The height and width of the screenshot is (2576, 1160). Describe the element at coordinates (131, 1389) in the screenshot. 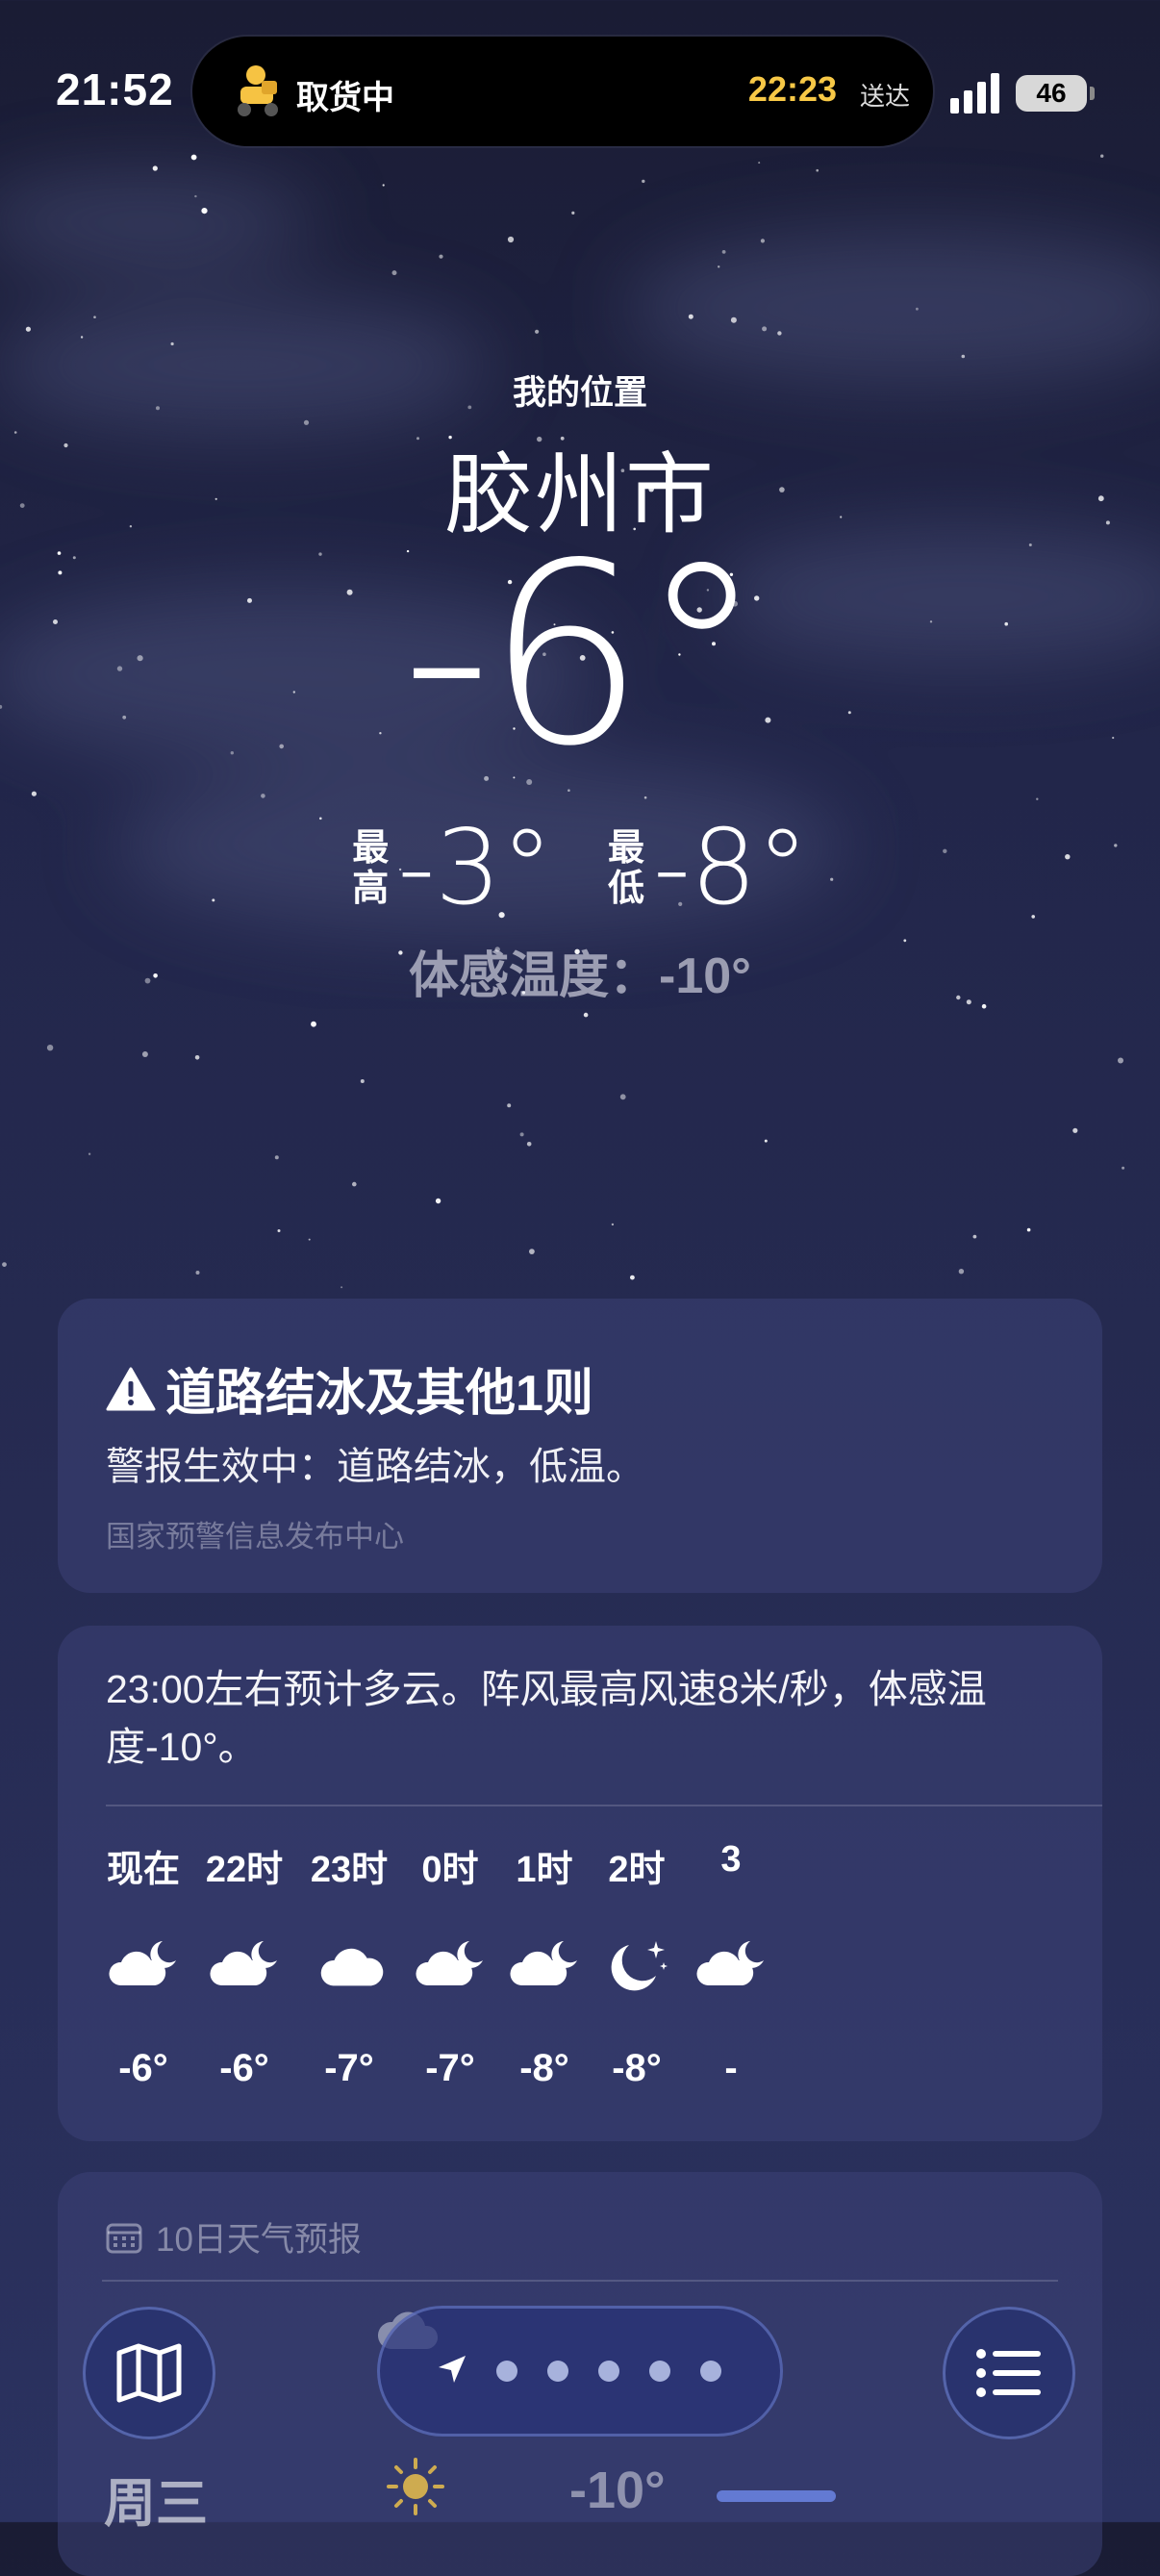

I see `warning-triangle-icon` at that location.